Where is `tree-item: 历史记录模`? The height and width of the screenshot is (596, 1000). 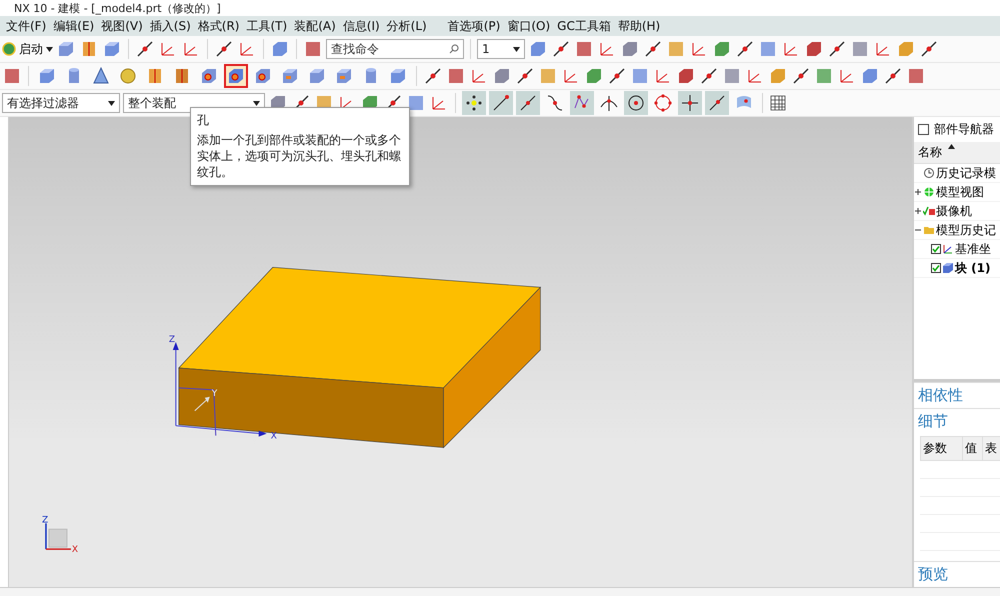
tree-item: 历史记录模 is located at coordinates (957, 173).